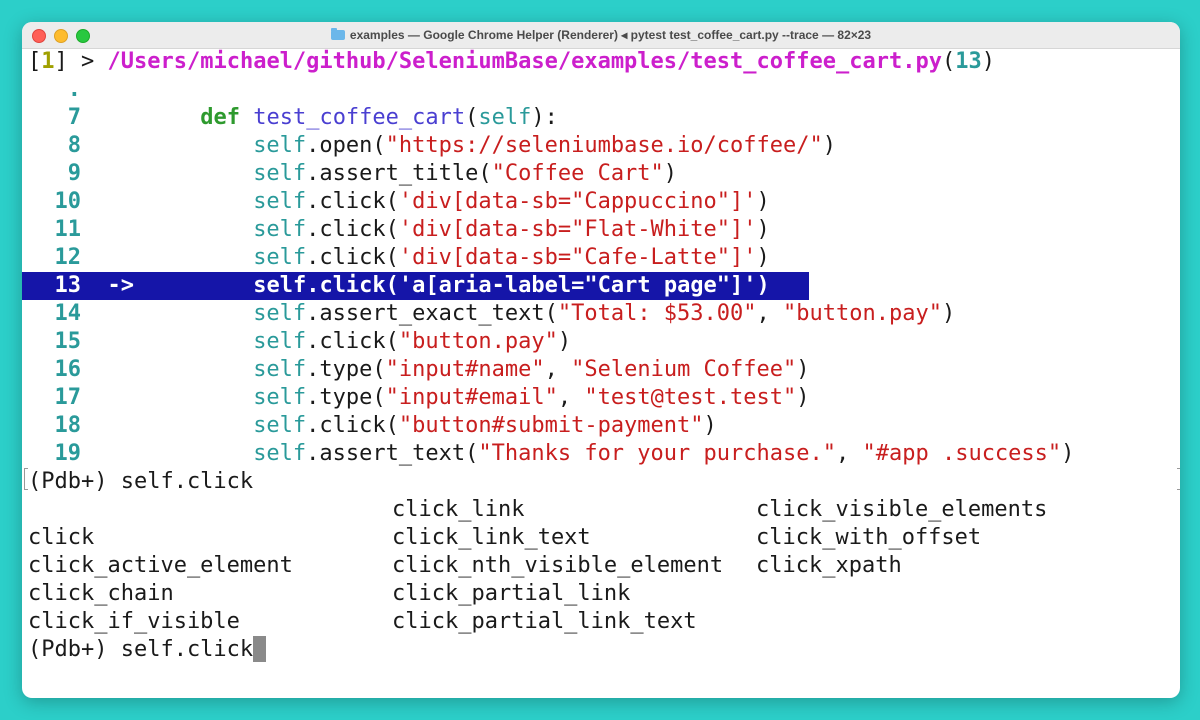 The width and height of the screenshot is (1200, 720). I want to click on line-number: 10, so click(68, 201).